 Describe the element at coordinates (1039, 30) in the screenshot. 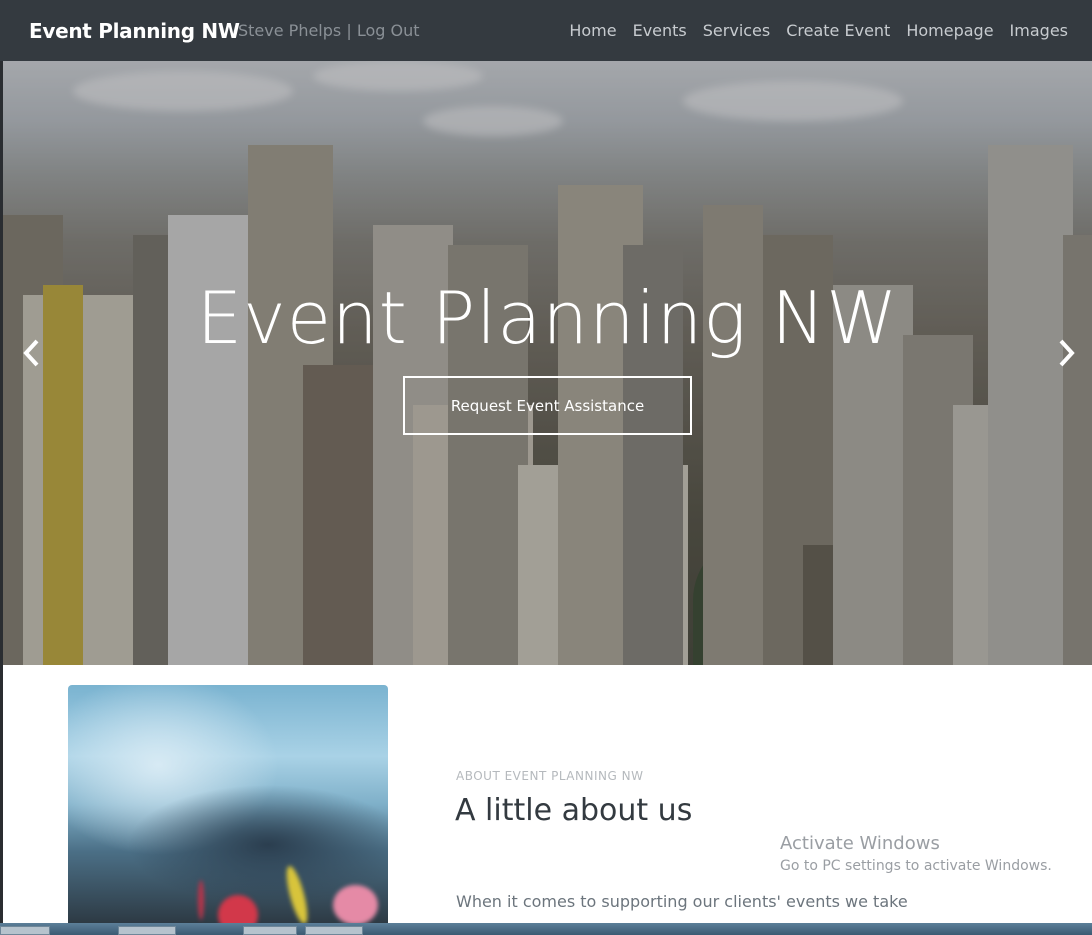

I see `nav-images: Images` at that location.